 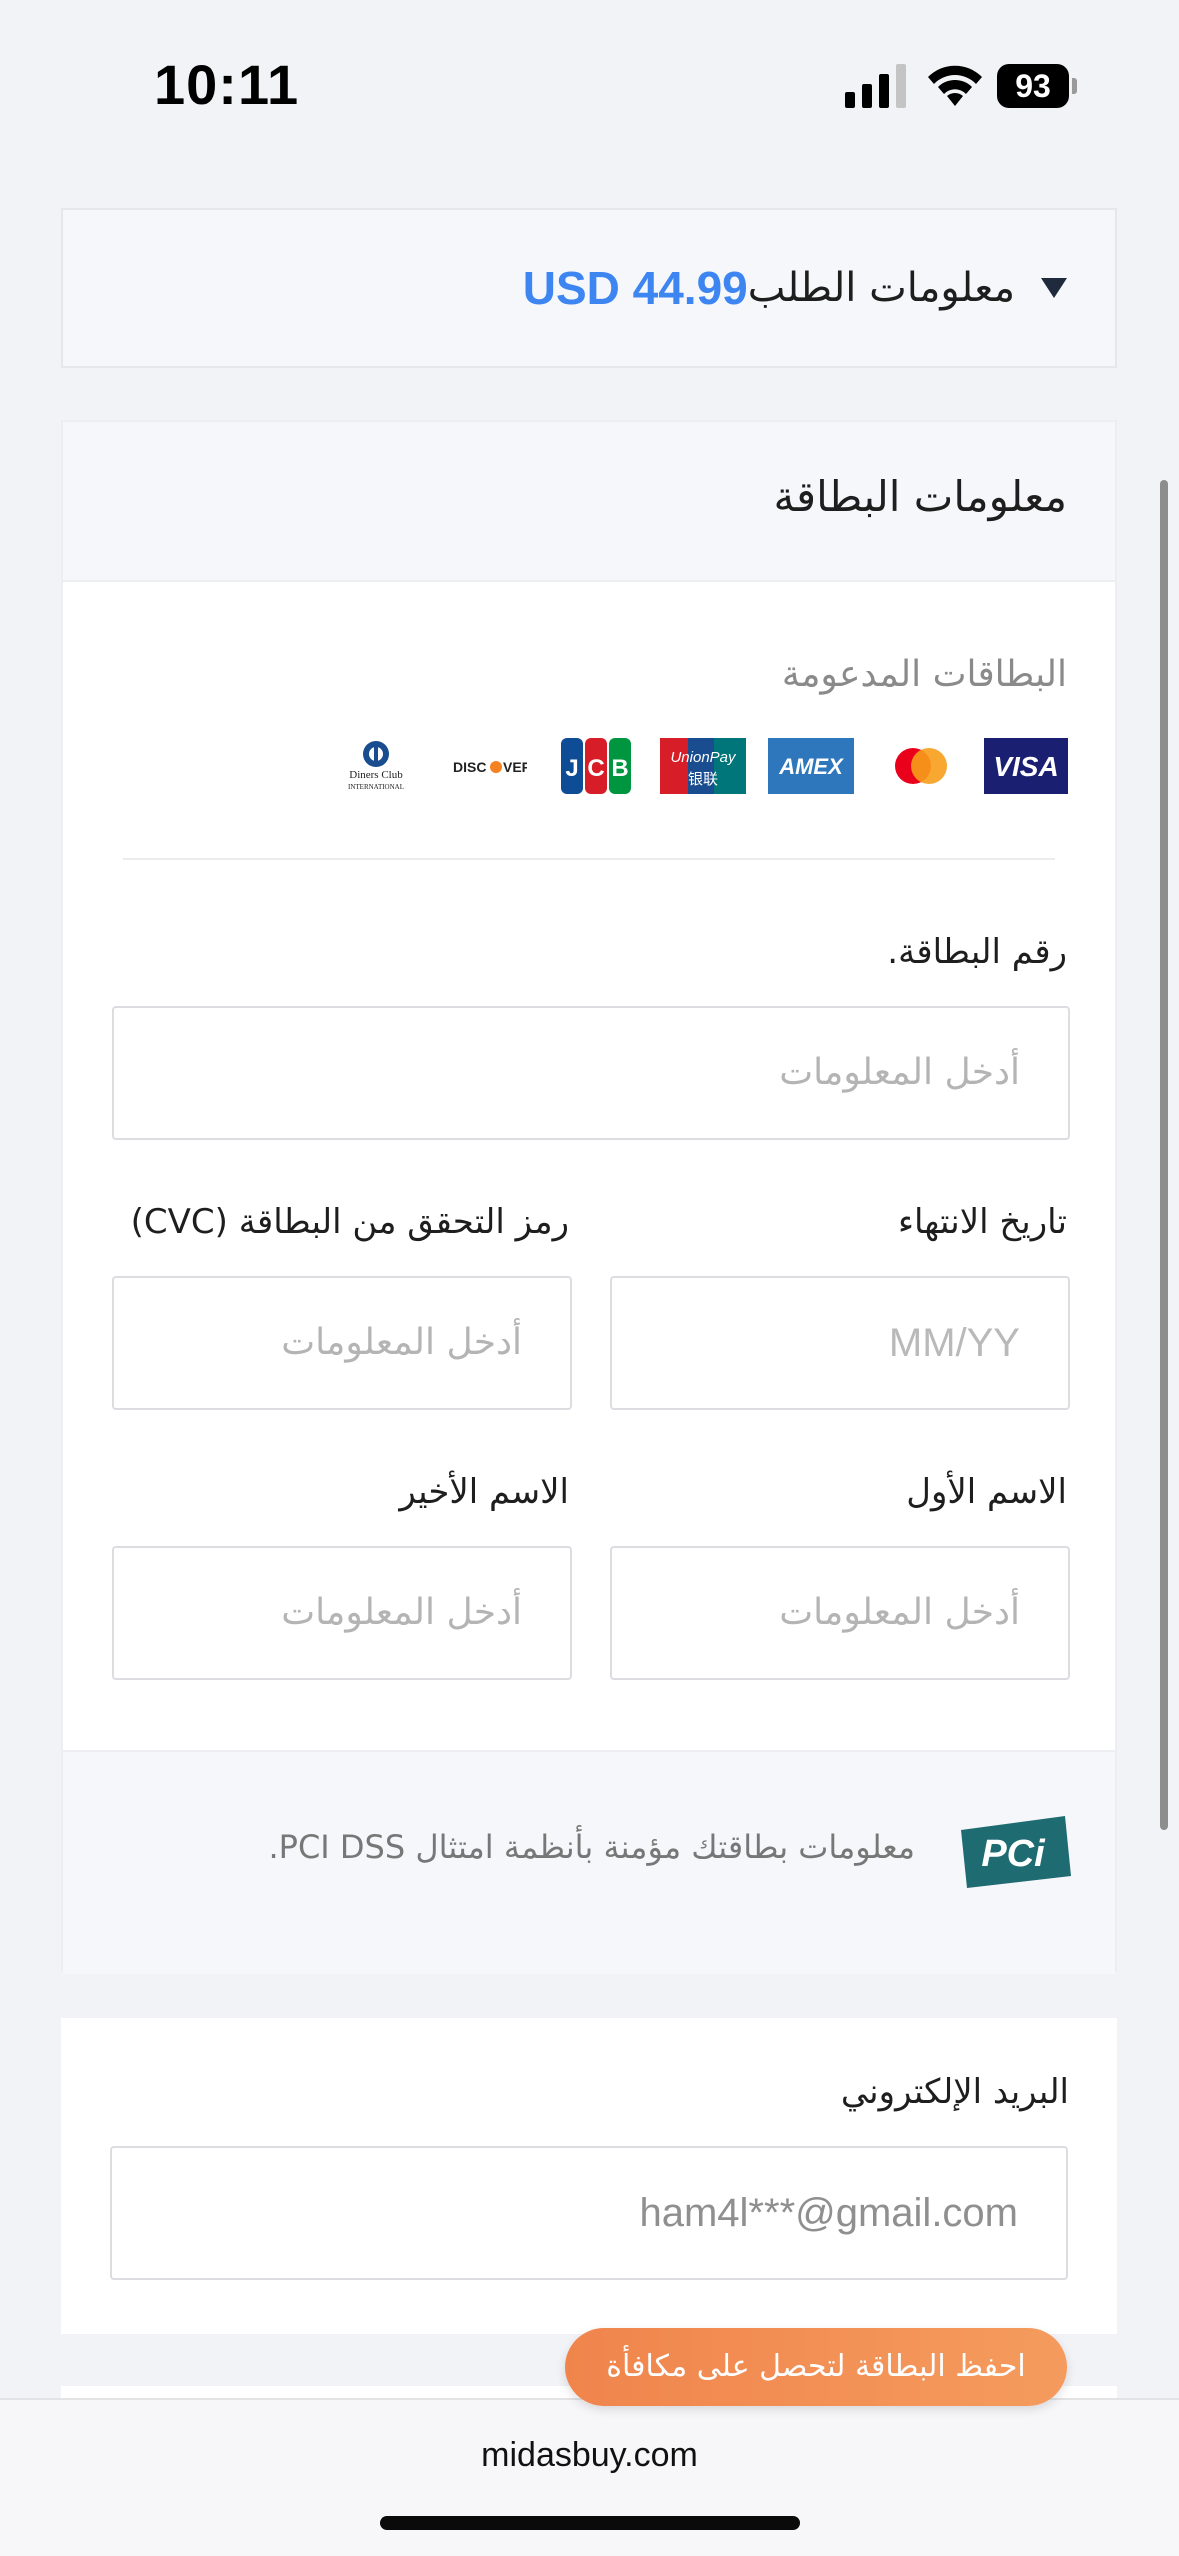 What do you see at coordinates (619, 768) in the screenshot?
I see `svg-text: B` at bounding box center [619, 768].